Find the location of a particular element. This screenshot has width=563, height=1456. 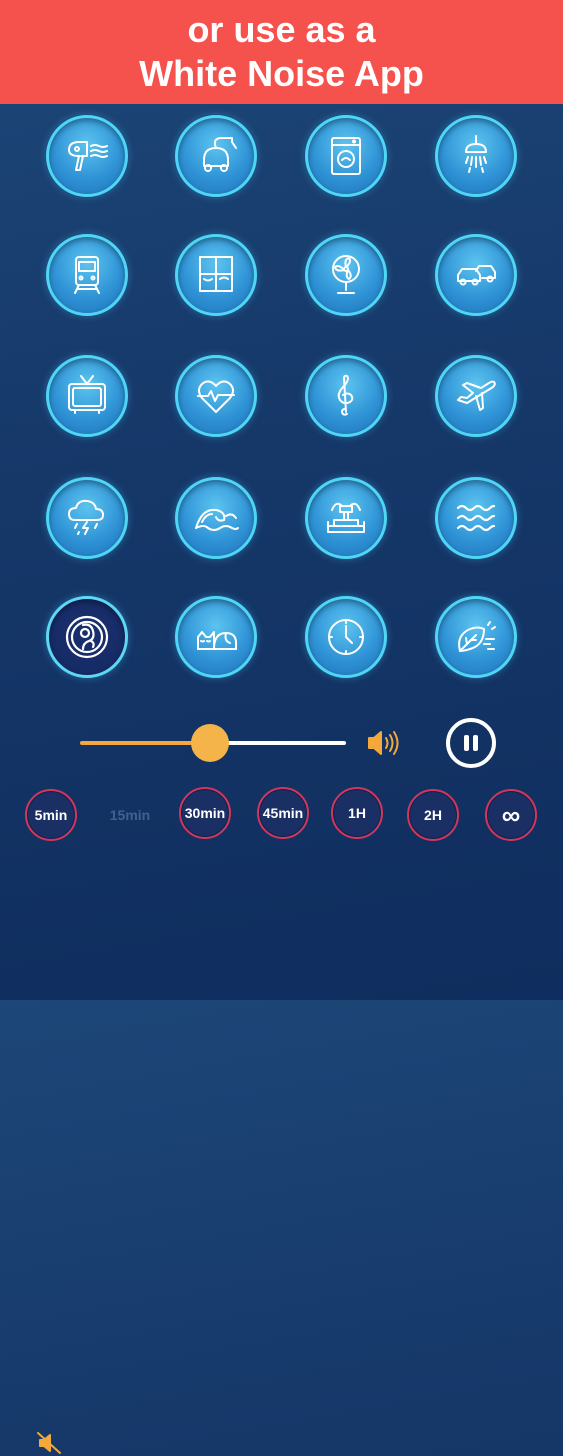

sound-water-waves-button is located at coordinates (476, 518).